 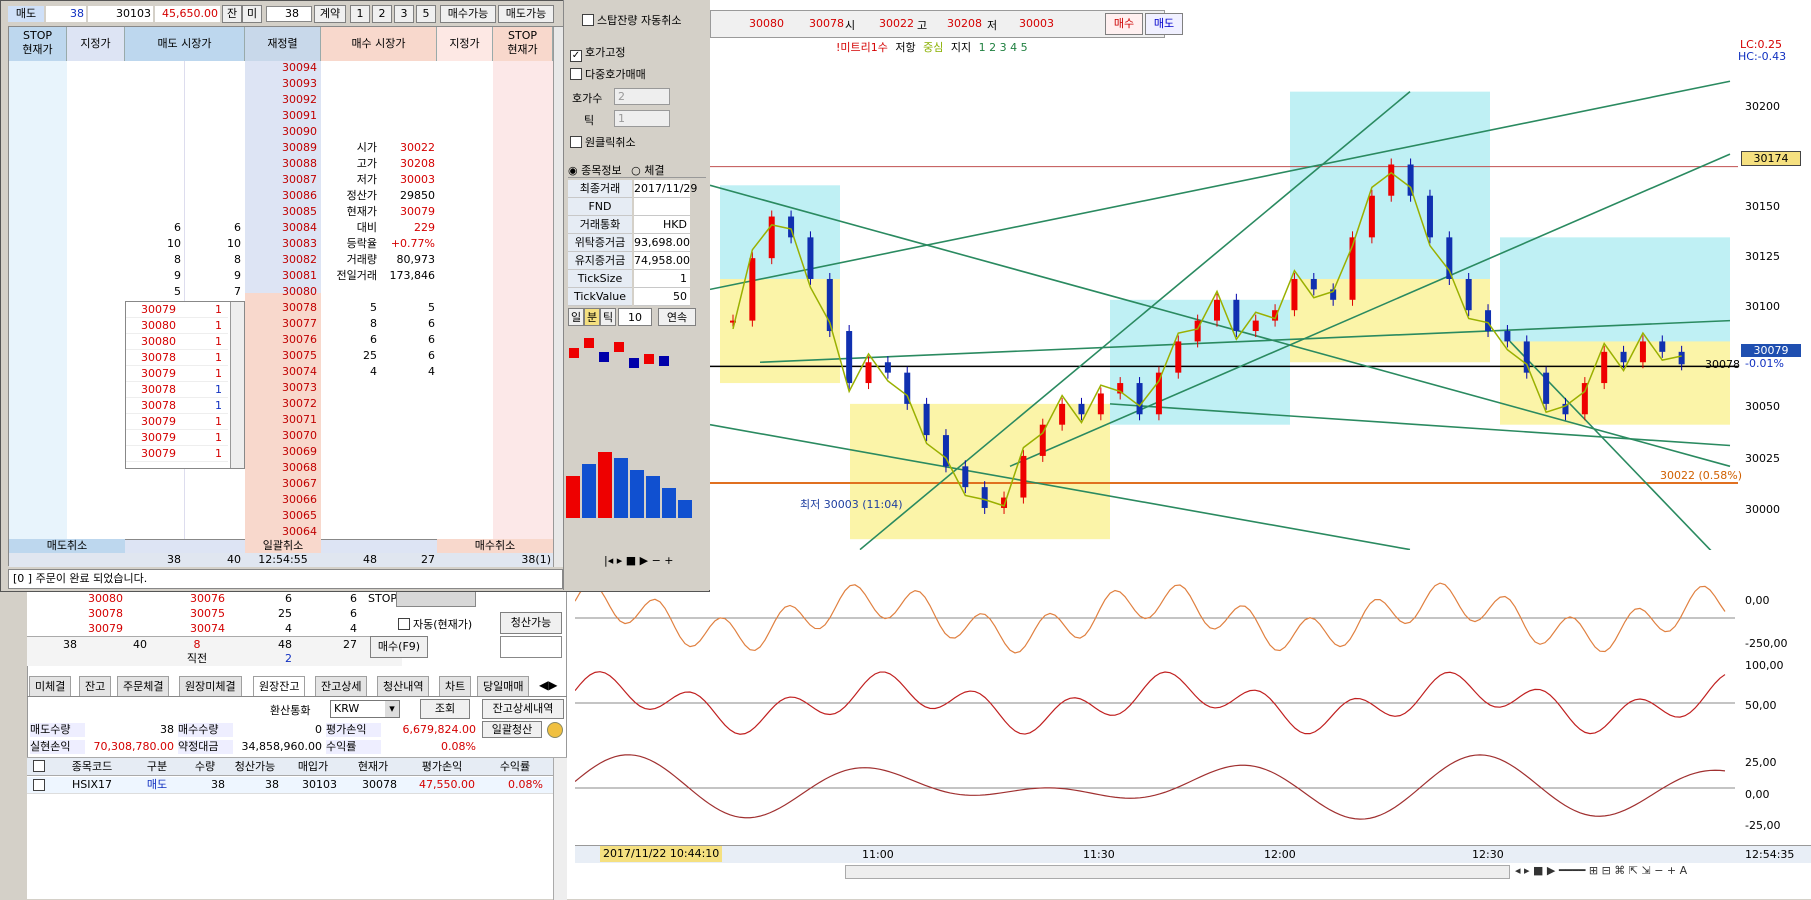 I want to click on clear-qty-input, so click(x=531, y=647).